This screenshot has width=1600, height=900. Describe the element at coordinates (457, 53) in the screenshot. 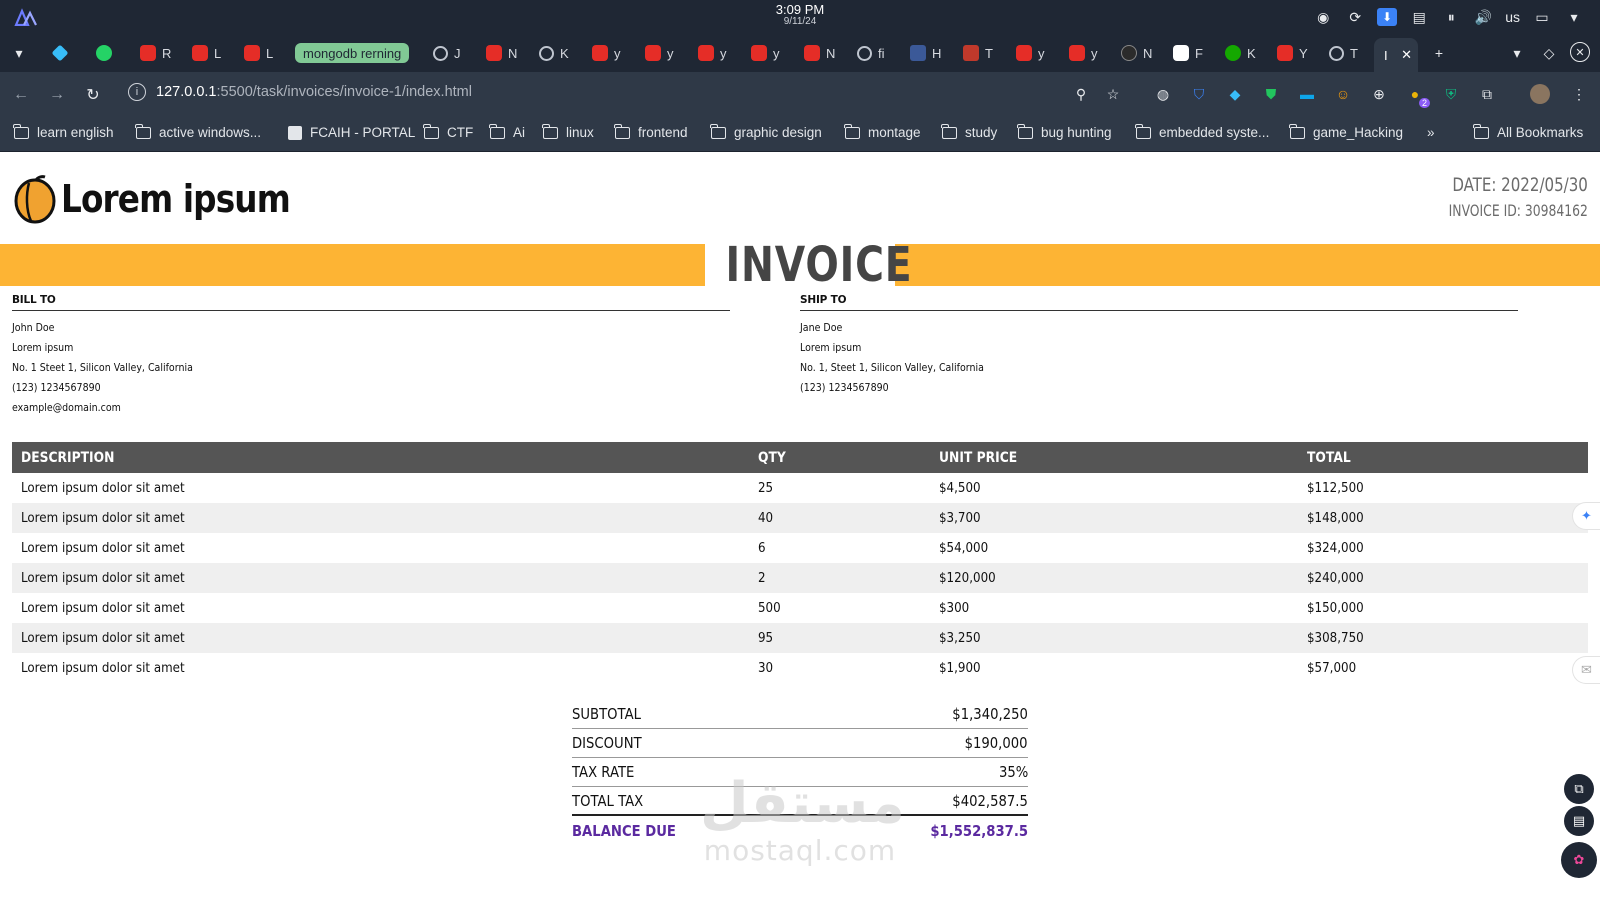

I see `tab-title: J` at that location.